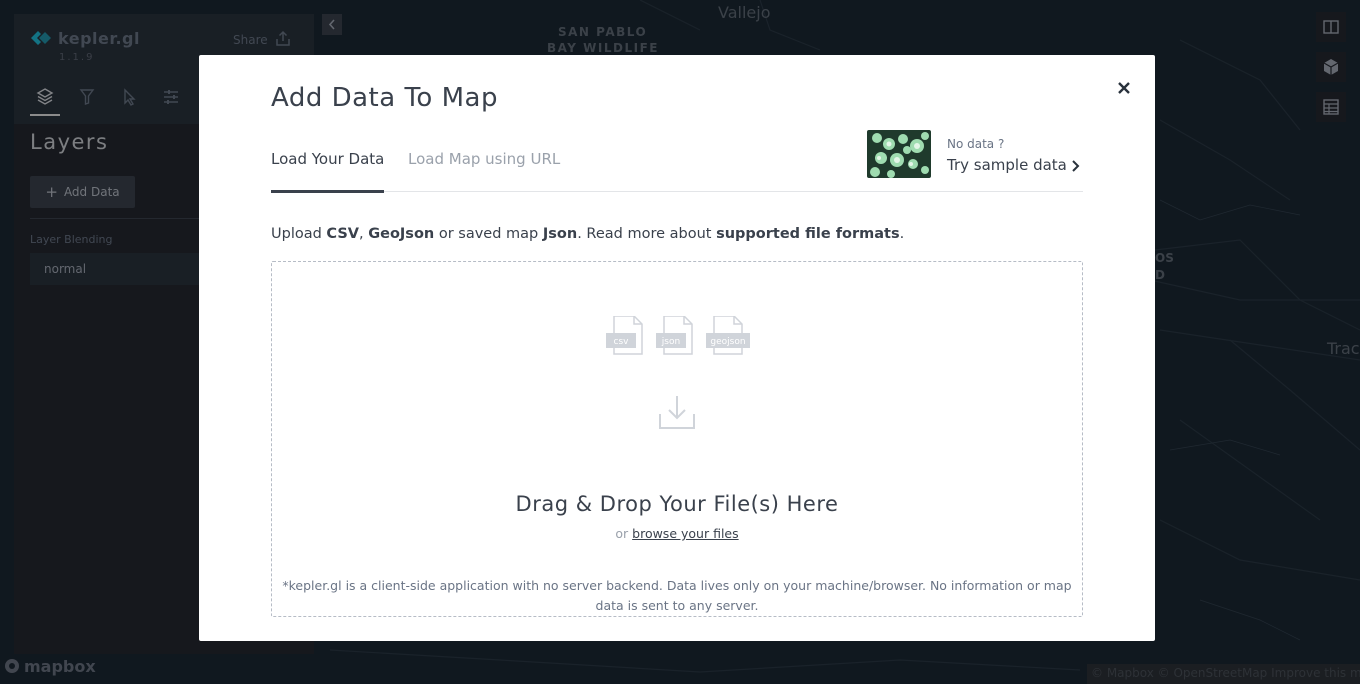 This screenshot has width=1360, height=684. I want to click on browse-files-link: browse your files, so click(685, 533).